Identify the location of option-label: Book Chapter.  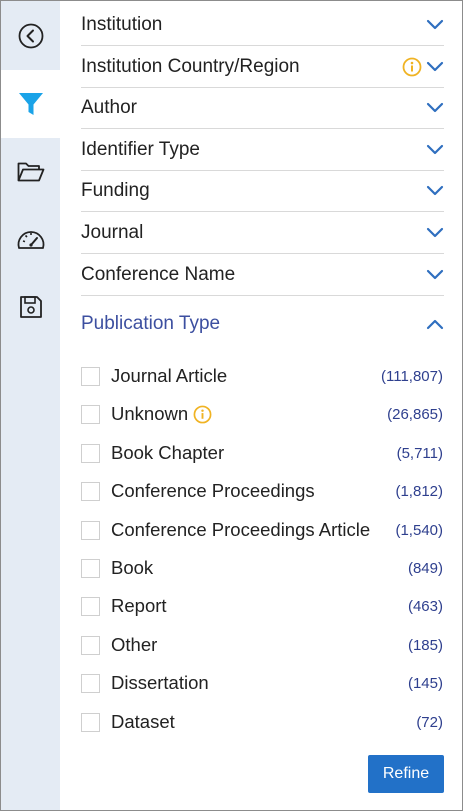
(168, 452).